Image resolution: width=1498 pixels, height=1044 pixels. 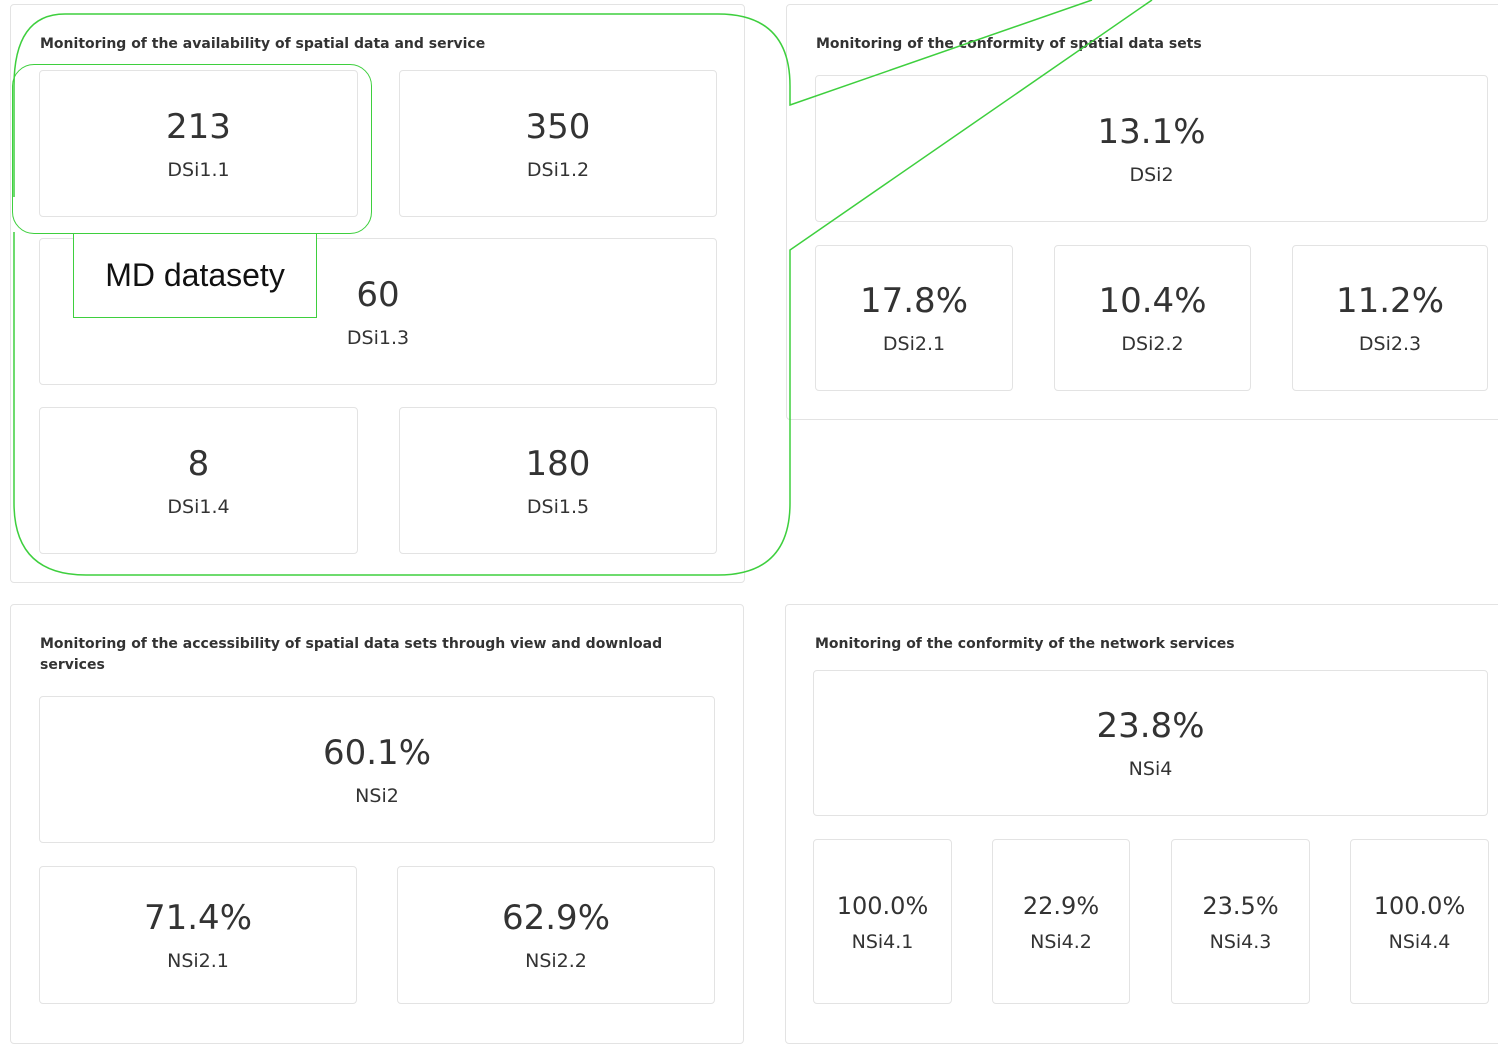 What do you see at coordinates (556, 961) in the screenshot?
I see `indicator-code: NSi2.2` at bounding box center [556, 961].